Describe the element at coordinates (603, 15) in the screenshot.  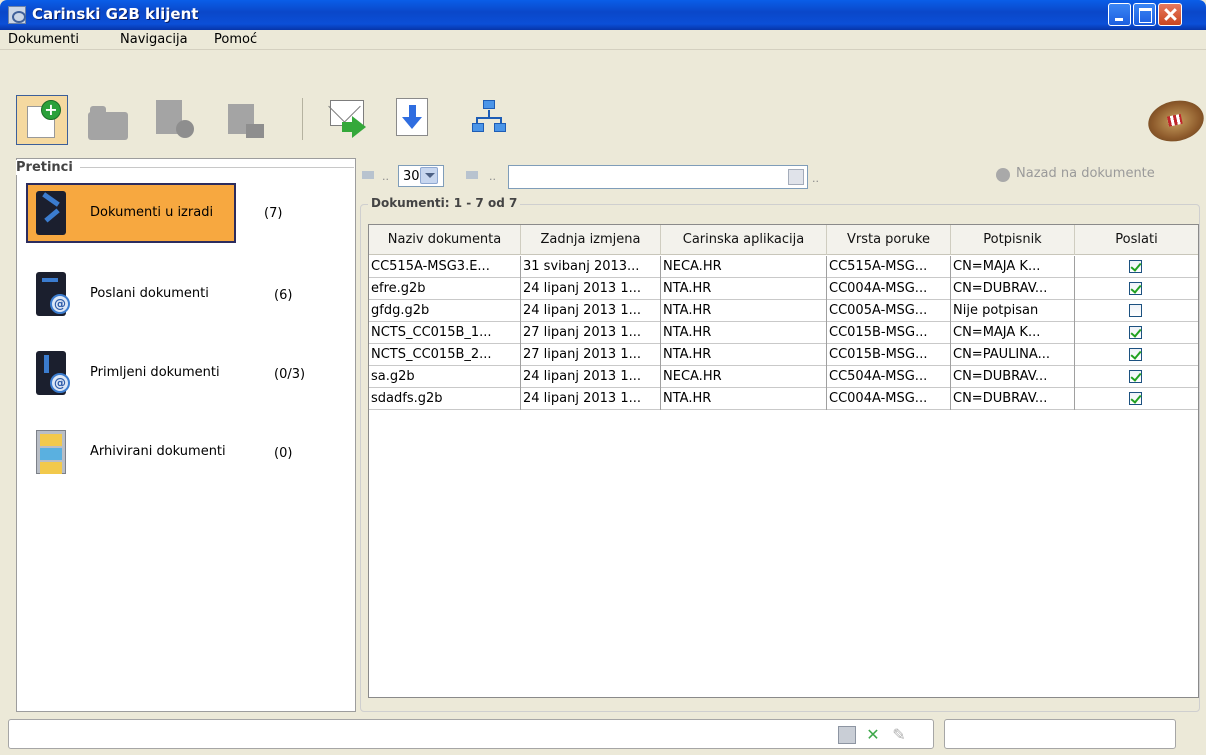
I see `title-bar: Carinski G2B klijent` at that location.